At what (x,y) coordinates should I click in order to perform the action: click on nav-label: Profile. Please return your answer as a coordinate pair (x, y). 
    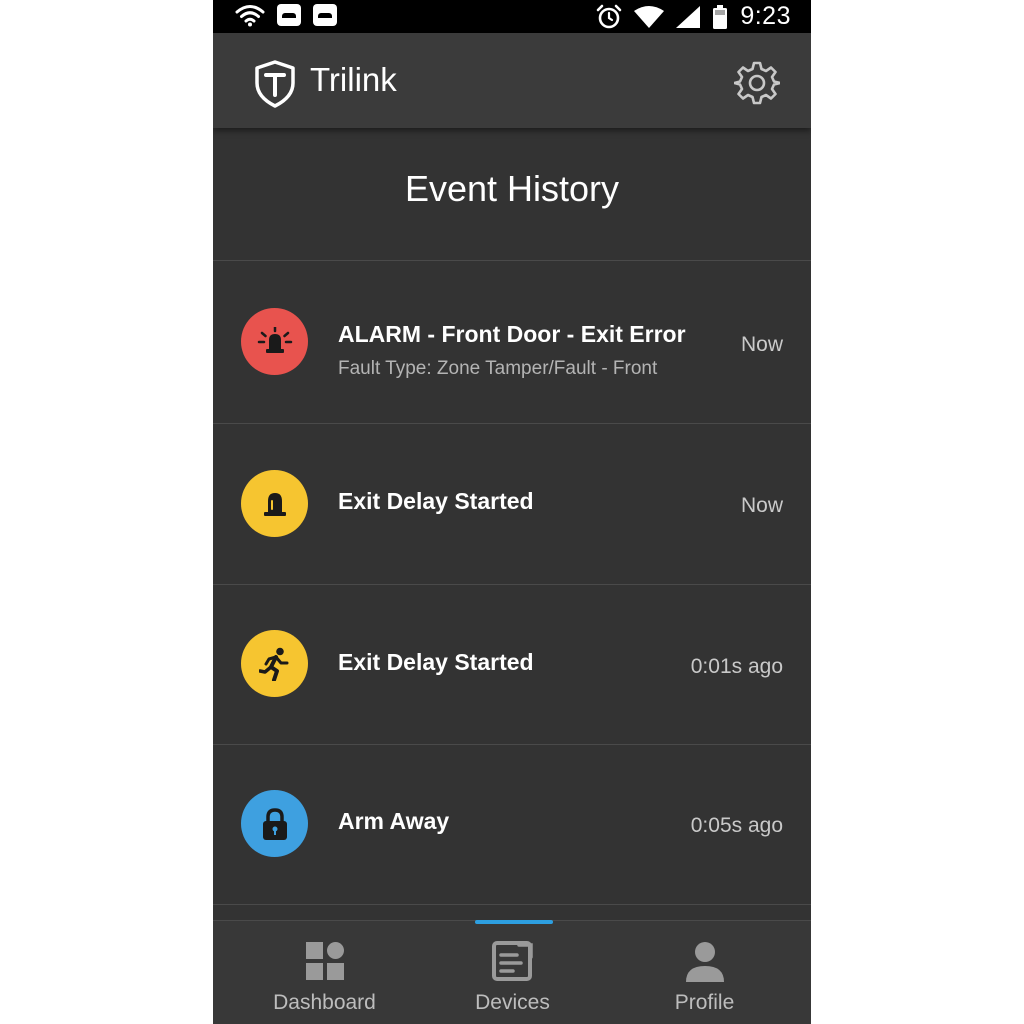
    Looking at the image, I should click on (704, 1002).